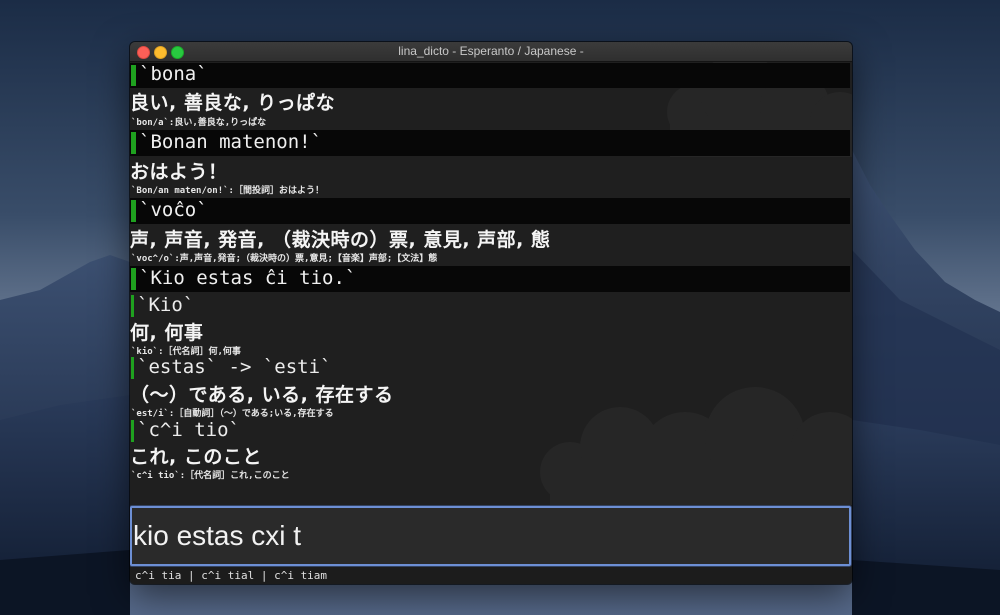 Image resolution: width=1000 pixels, height=615 pixels. I want to click on meaning: 良い, 善良な, りっぱな, so click(233, 103).